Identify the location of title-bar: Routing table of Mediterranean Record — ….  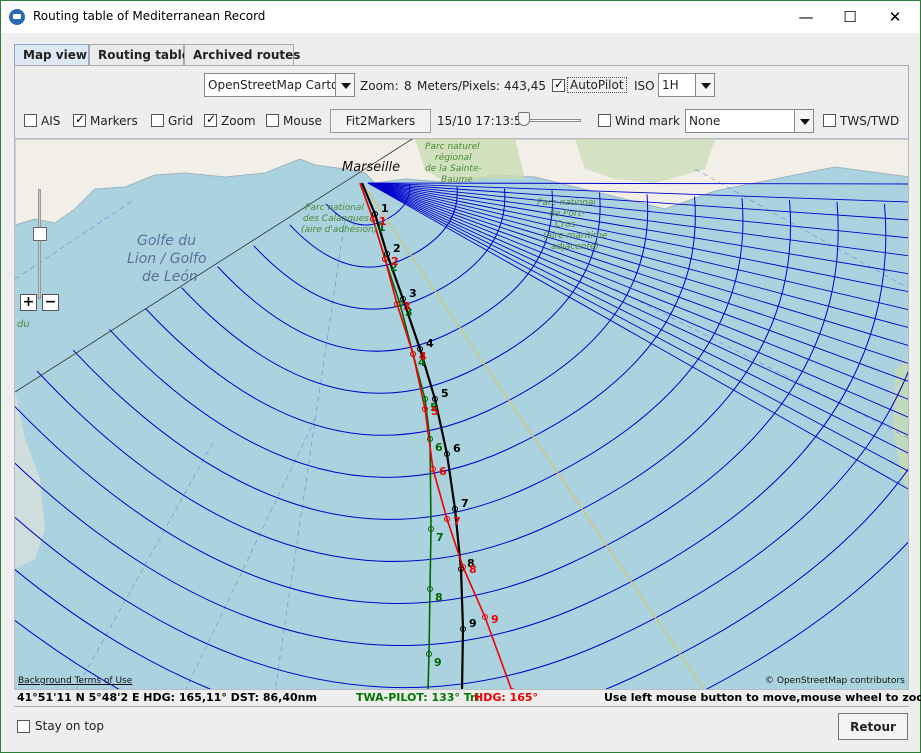
(460, 17).